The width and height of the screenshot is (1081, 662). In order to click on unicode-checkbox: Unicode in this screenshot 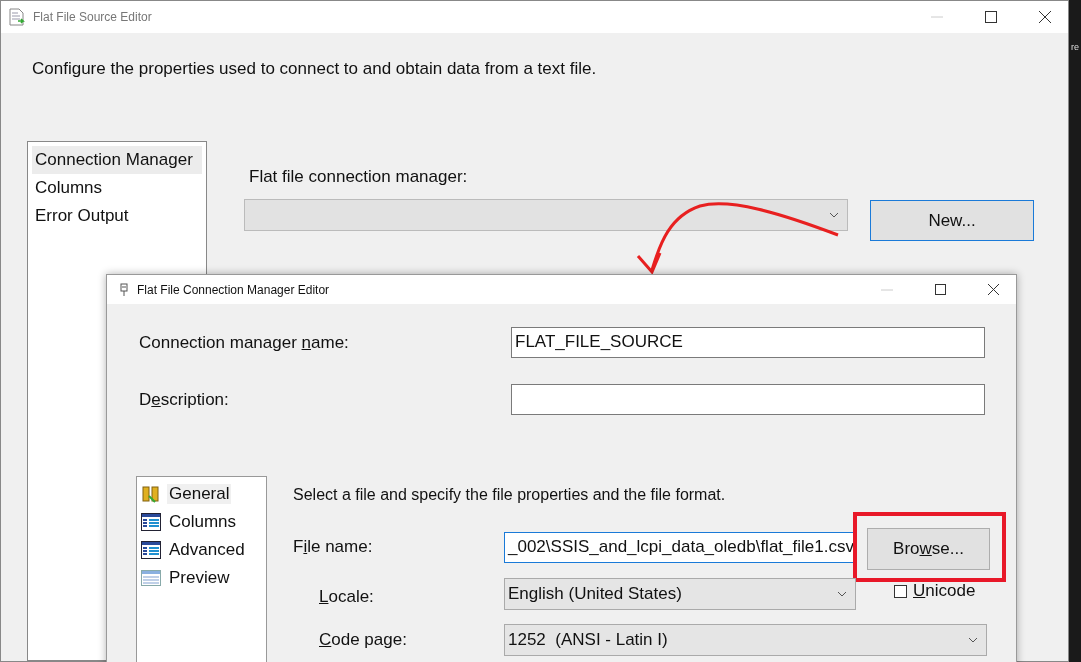, I will do `click(935, 591)`.